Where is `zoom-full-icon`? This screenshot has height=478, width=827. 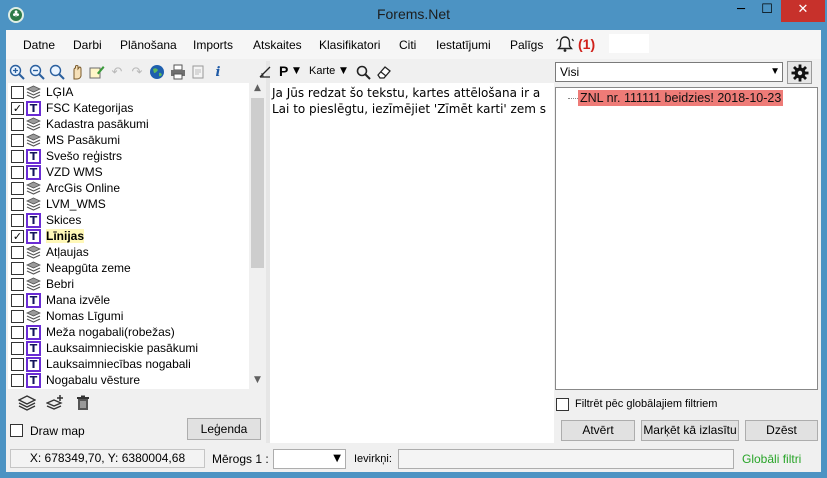 zoom-full-icon is located at coordinates (57, 72).